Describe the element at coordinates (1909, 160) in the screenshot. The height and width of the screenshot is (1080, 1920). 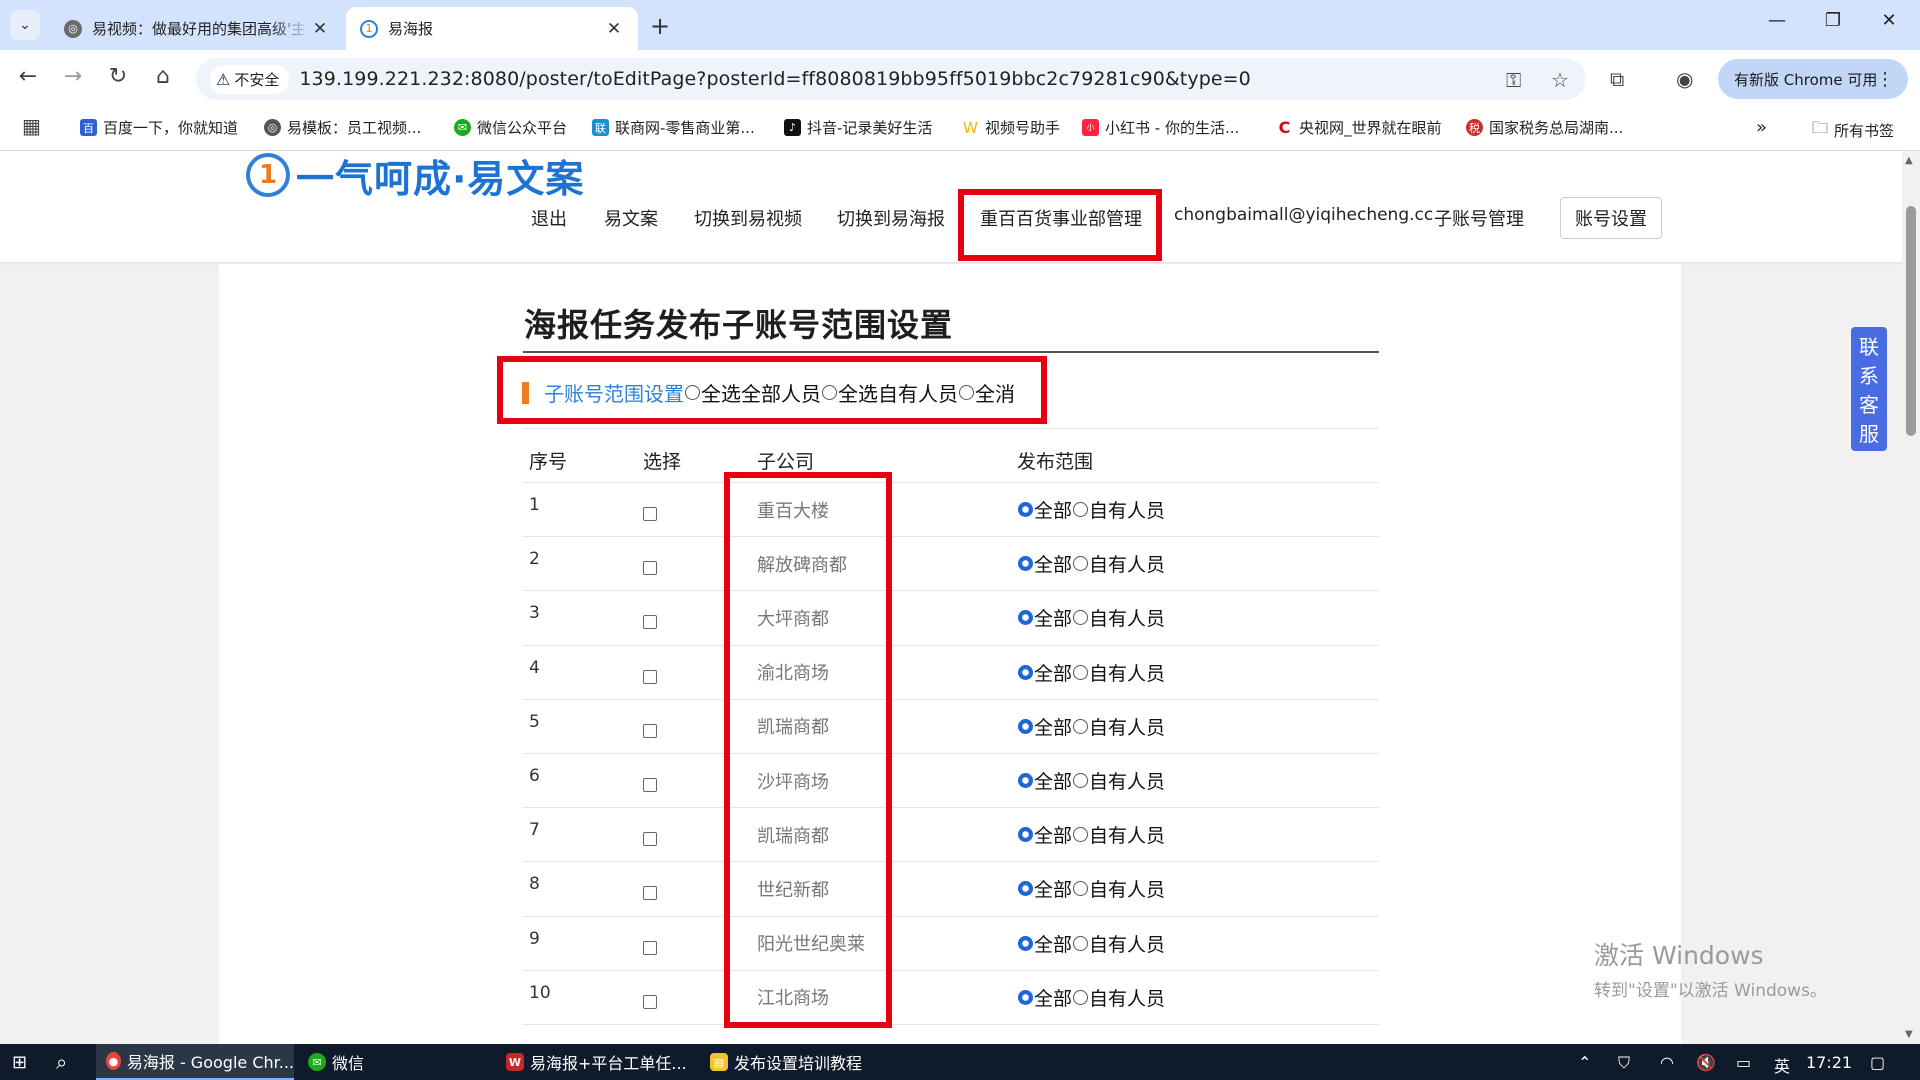
I see `scroll-up-icon: ▲` at that location.